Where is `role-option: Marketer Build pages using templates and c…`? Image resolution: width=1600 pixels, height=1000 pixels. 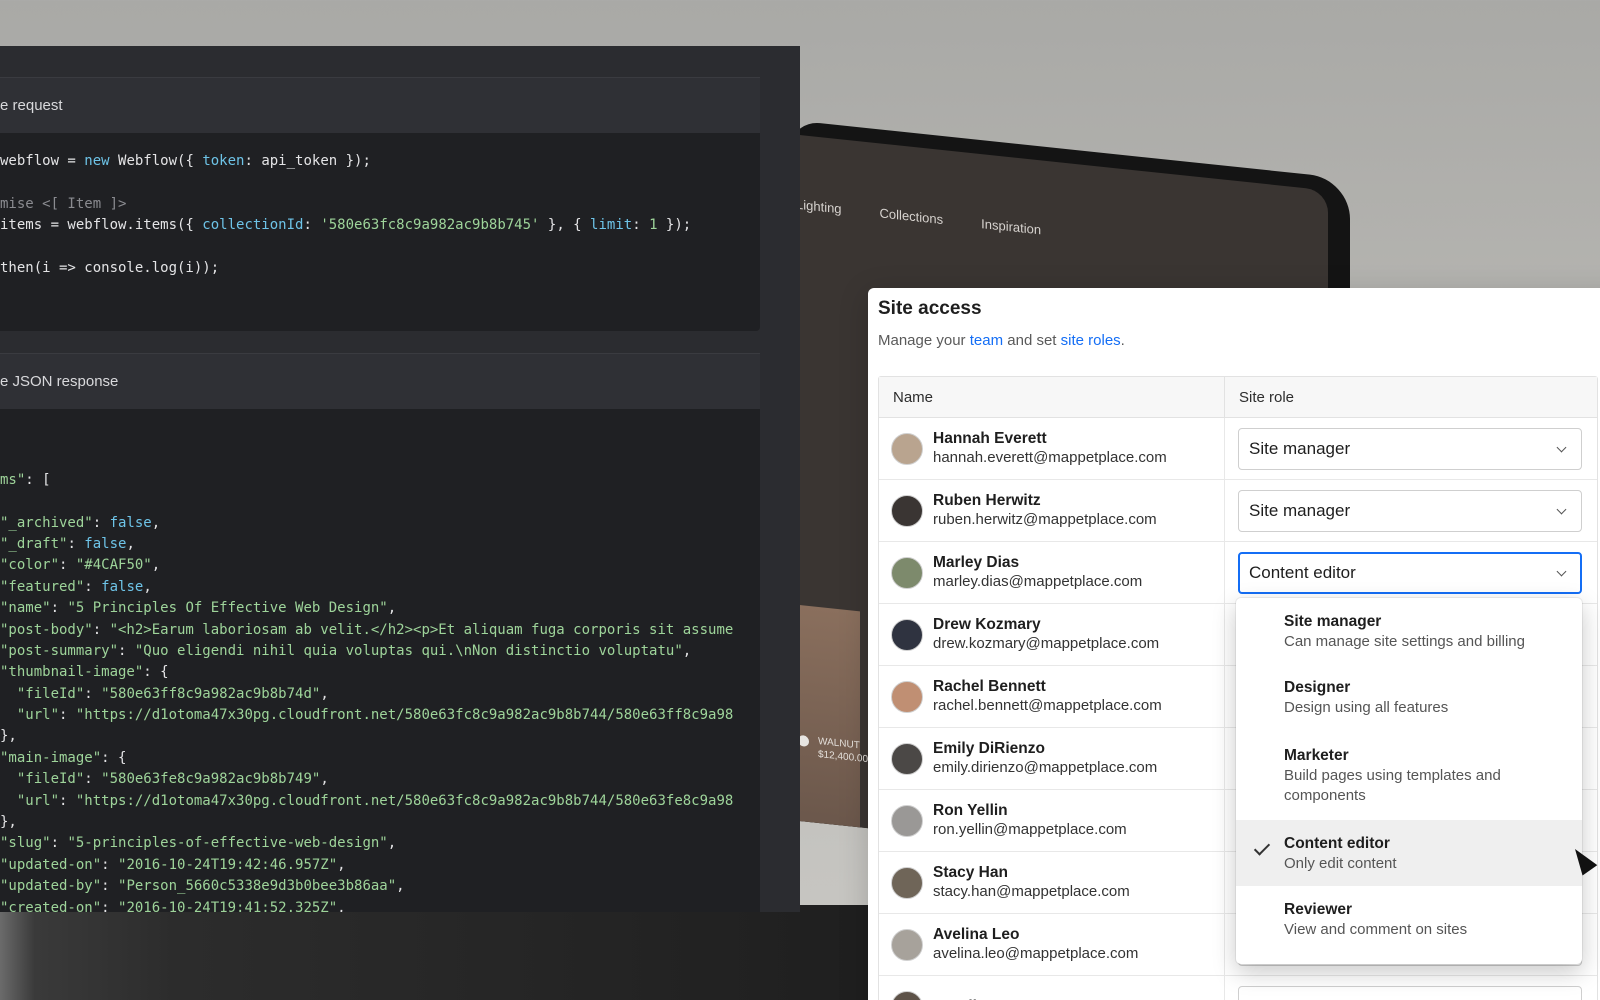
role-option: Marketer Build pages using templates and c… is located at coordinates (1409, 776).